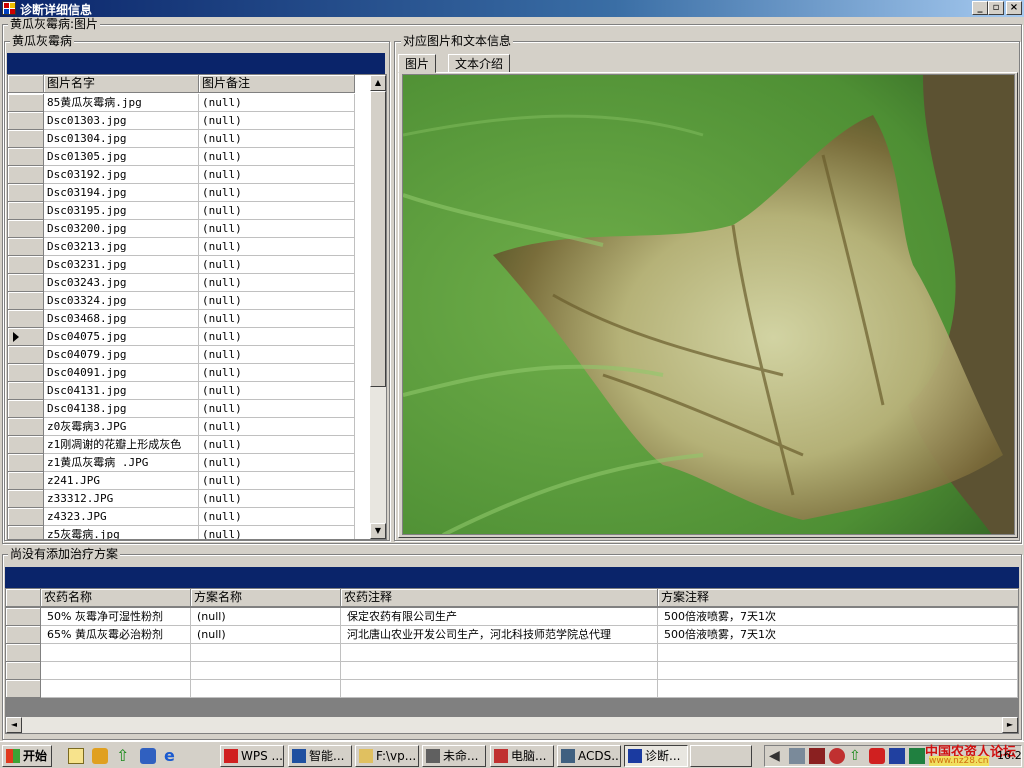  What do you see at coordinates (838, 653) in the screenshot?
I see `plan-note-cell` at bounding box center [838, 653].